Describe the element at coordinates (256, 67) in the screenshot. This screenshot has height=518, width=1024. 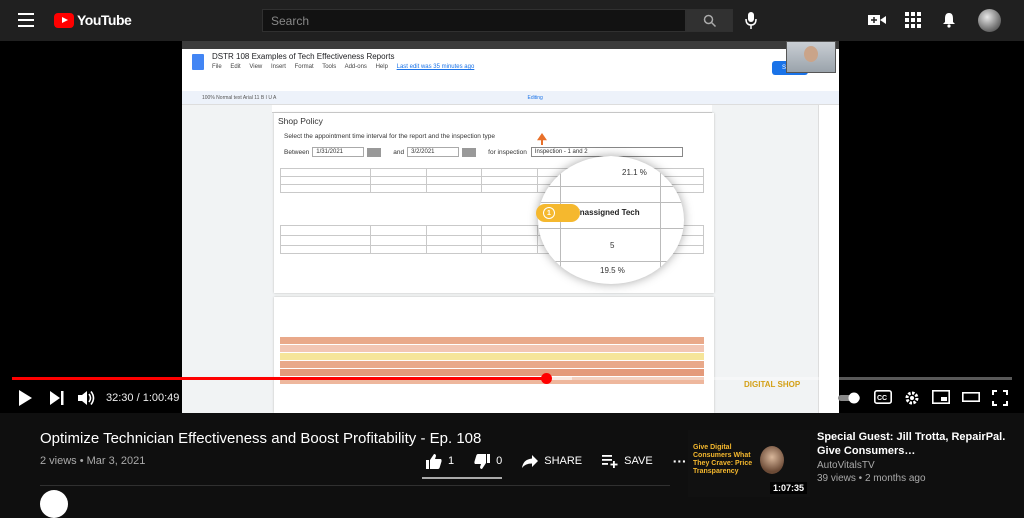
I see `menu-view: View` at that location.